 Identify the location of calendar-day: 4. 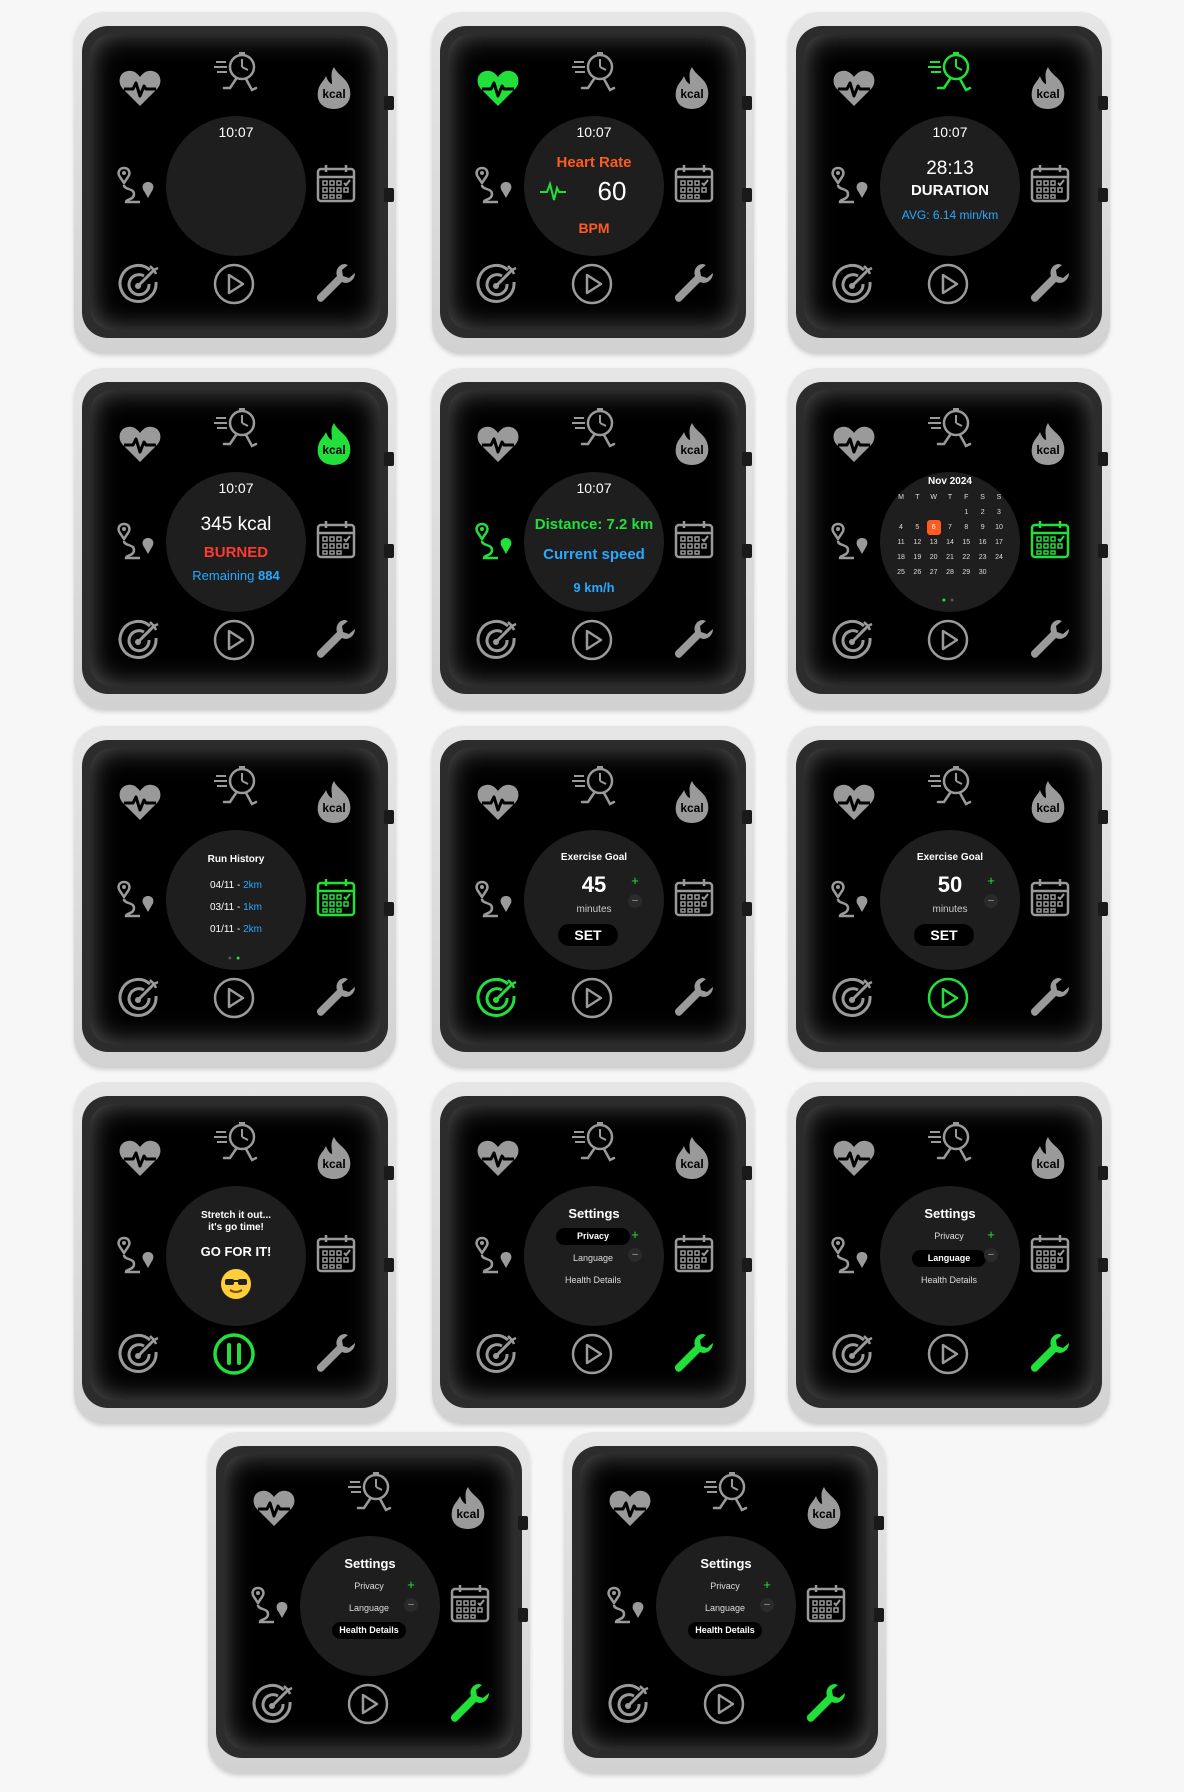
(901, 527).